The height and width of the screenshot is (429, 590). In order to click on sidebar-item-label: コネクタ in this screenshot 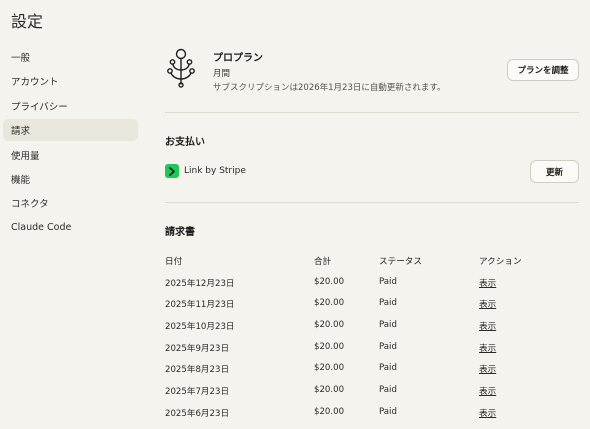, I will do `click(30, 205)`.